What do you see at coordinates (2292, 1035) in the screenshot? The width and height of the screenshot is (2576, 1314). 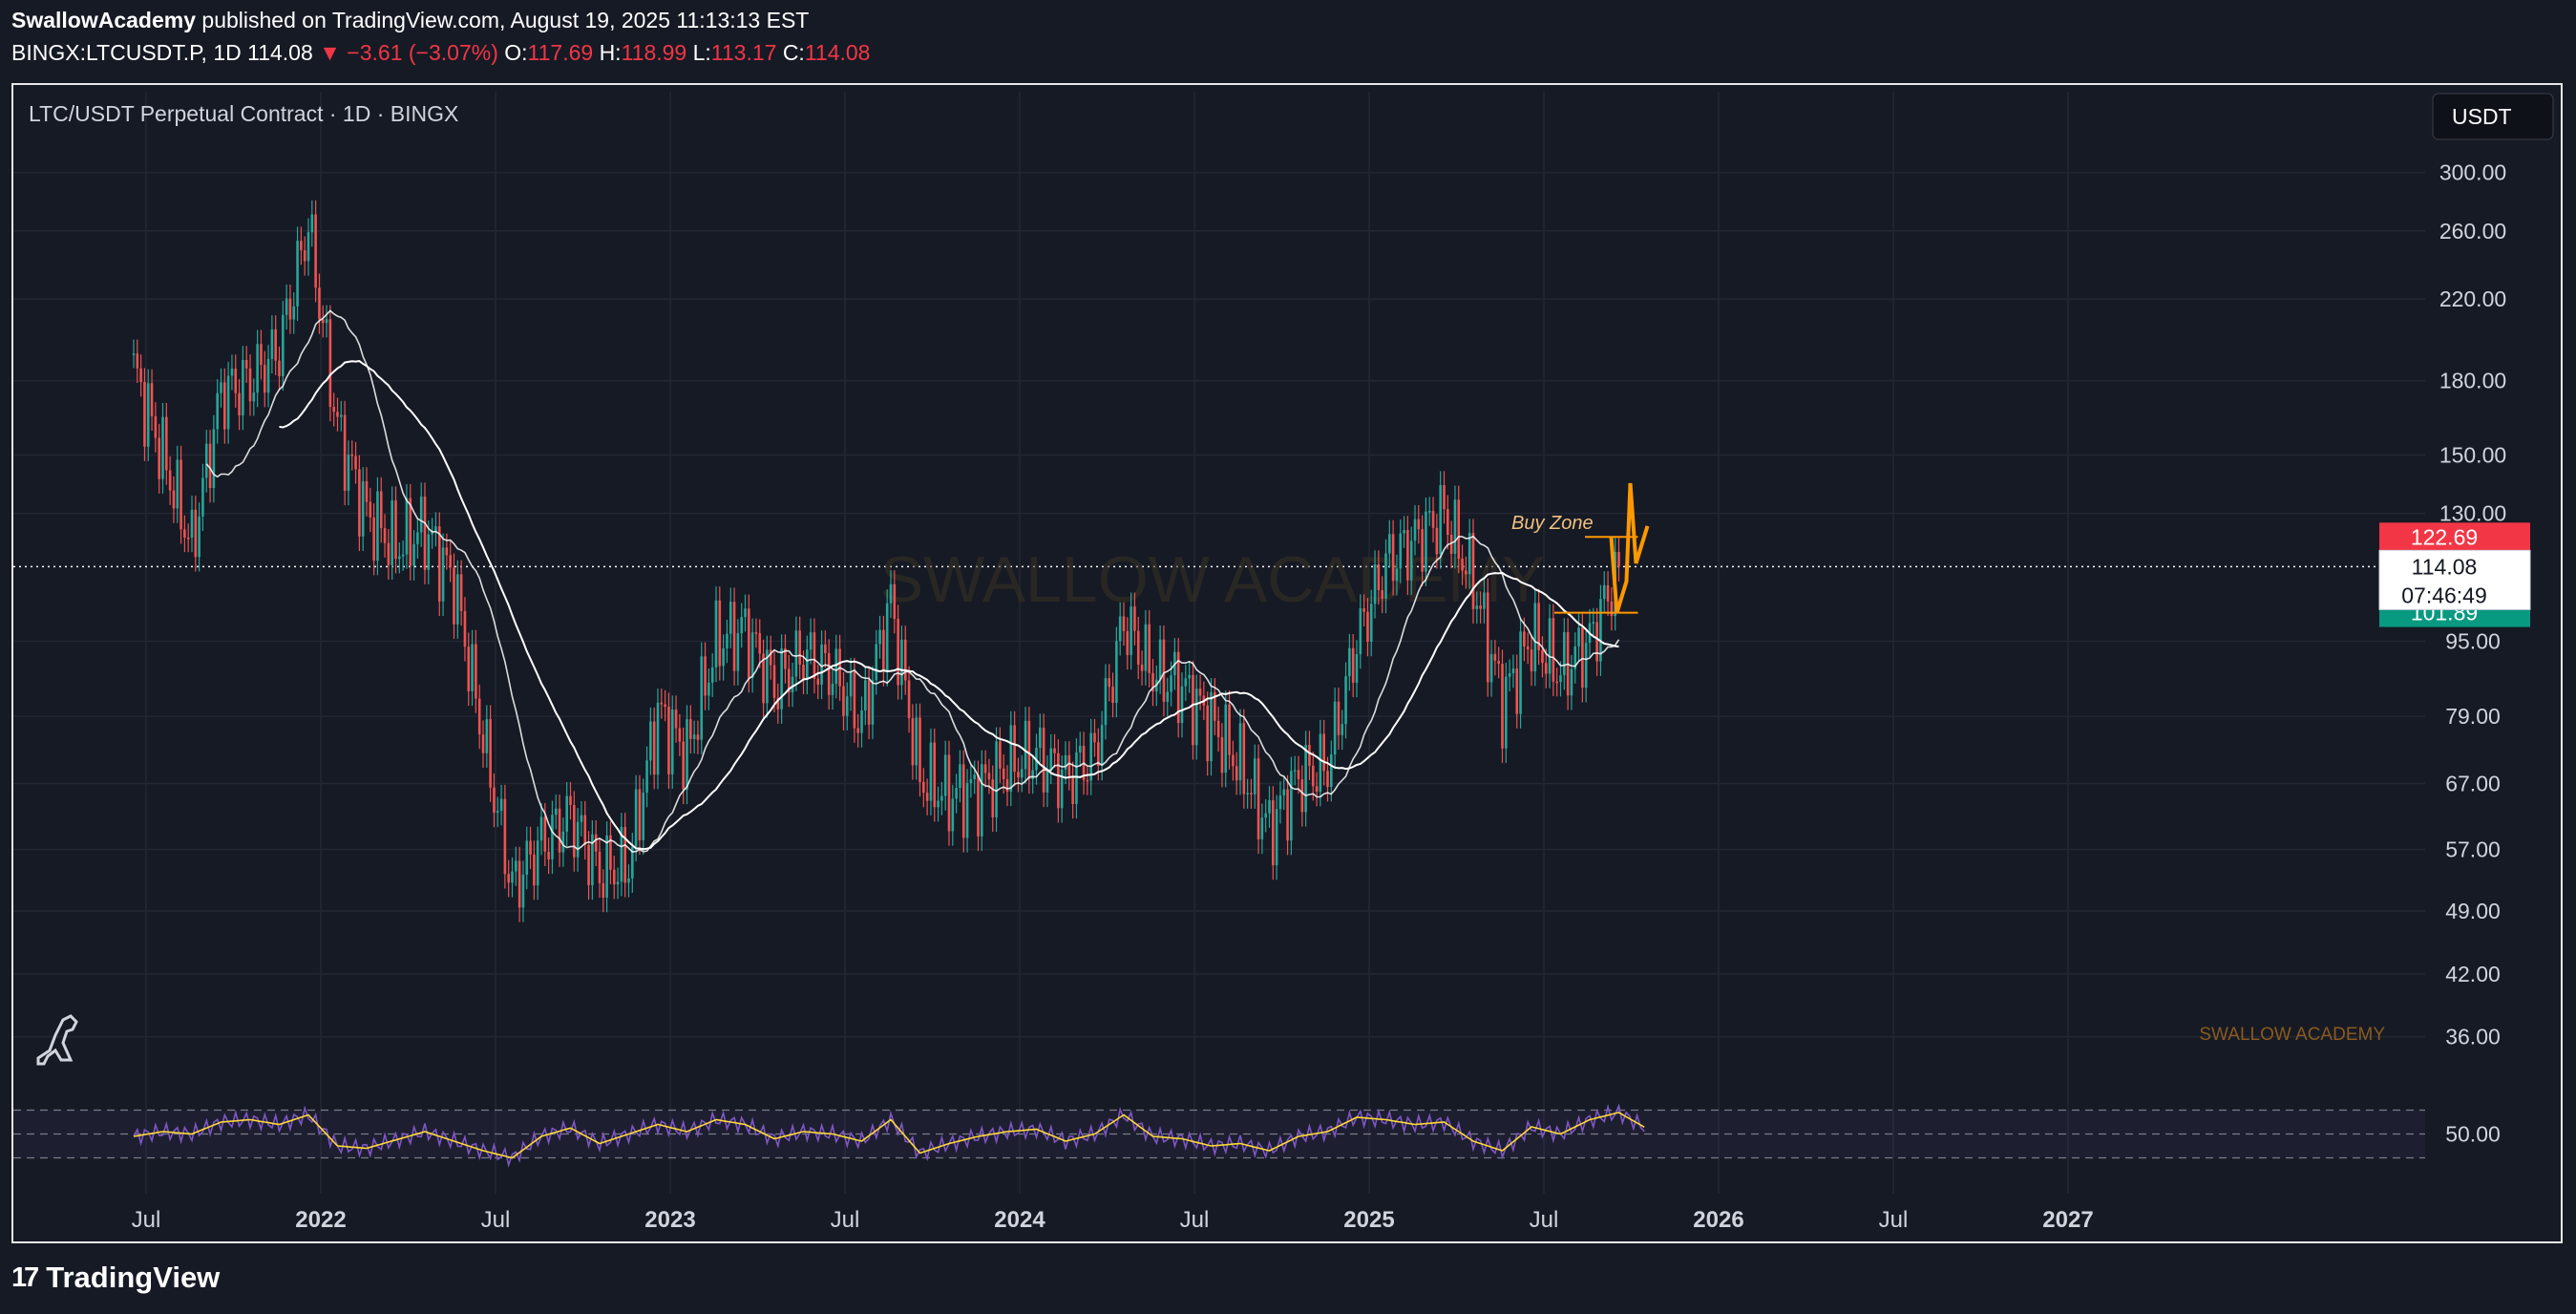 I see `watermark-small: SWALLOW ACADEMY` at bounding box center [2292, 1035].